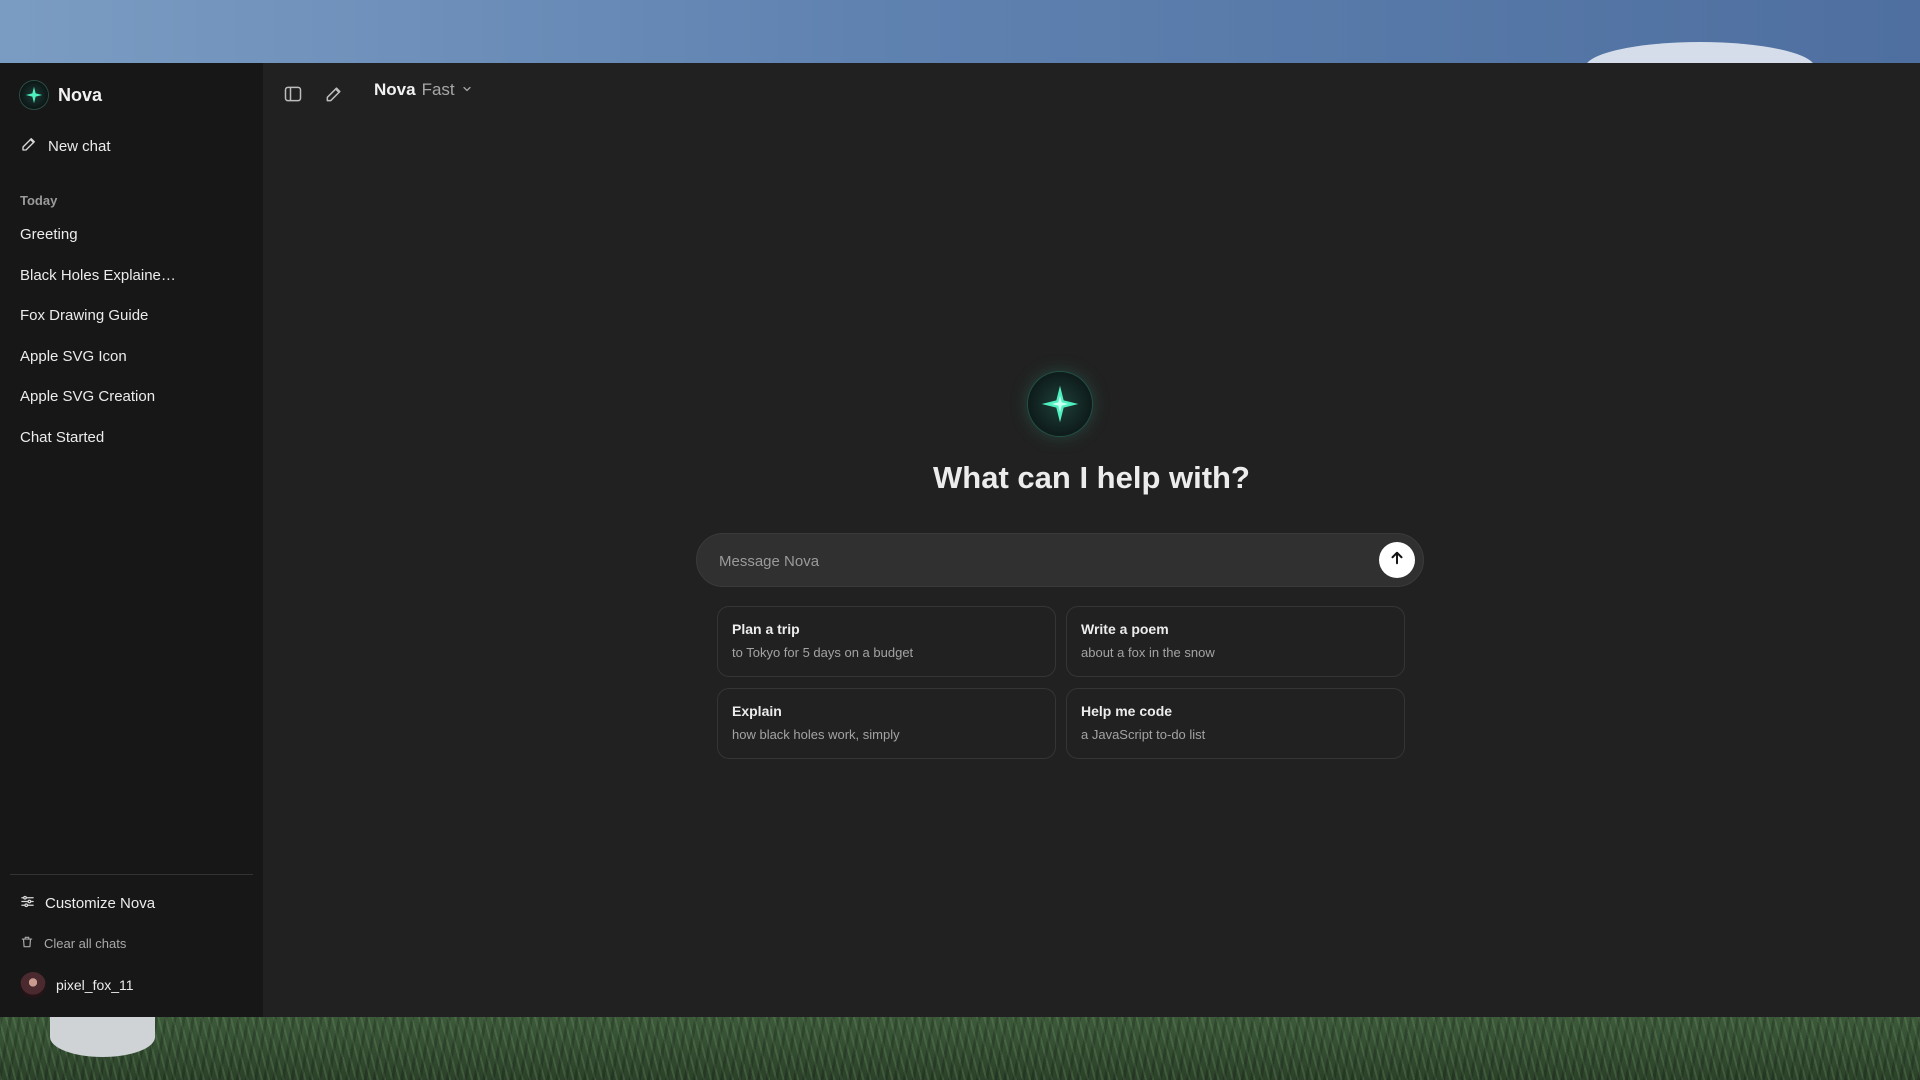 This screenshot has width=1920, height=1080. I want to click on avatar, so click(33, 985).